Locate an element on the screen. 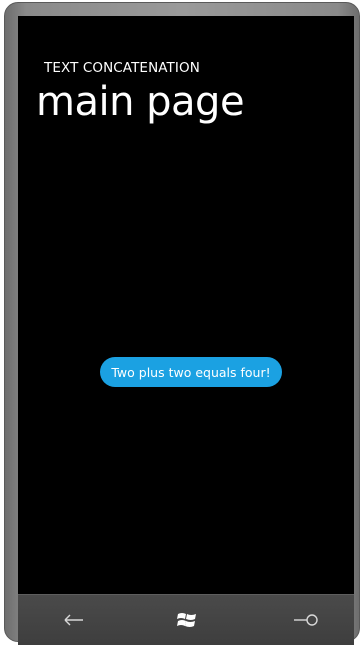 The height and width of the screenshot is (645, 364). start-button is located at coordinates (187, 620).